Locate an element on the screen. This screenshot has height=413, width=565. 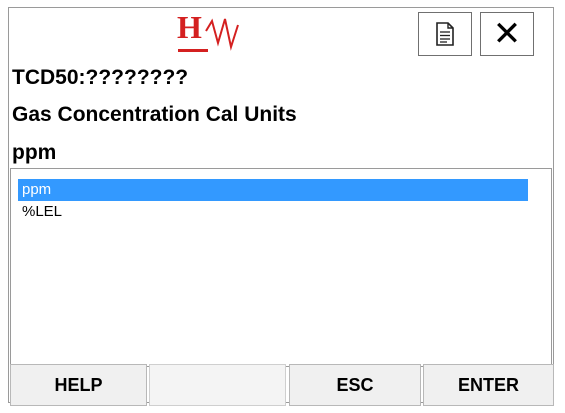
logo-underline is located at coordinates (193, 50).